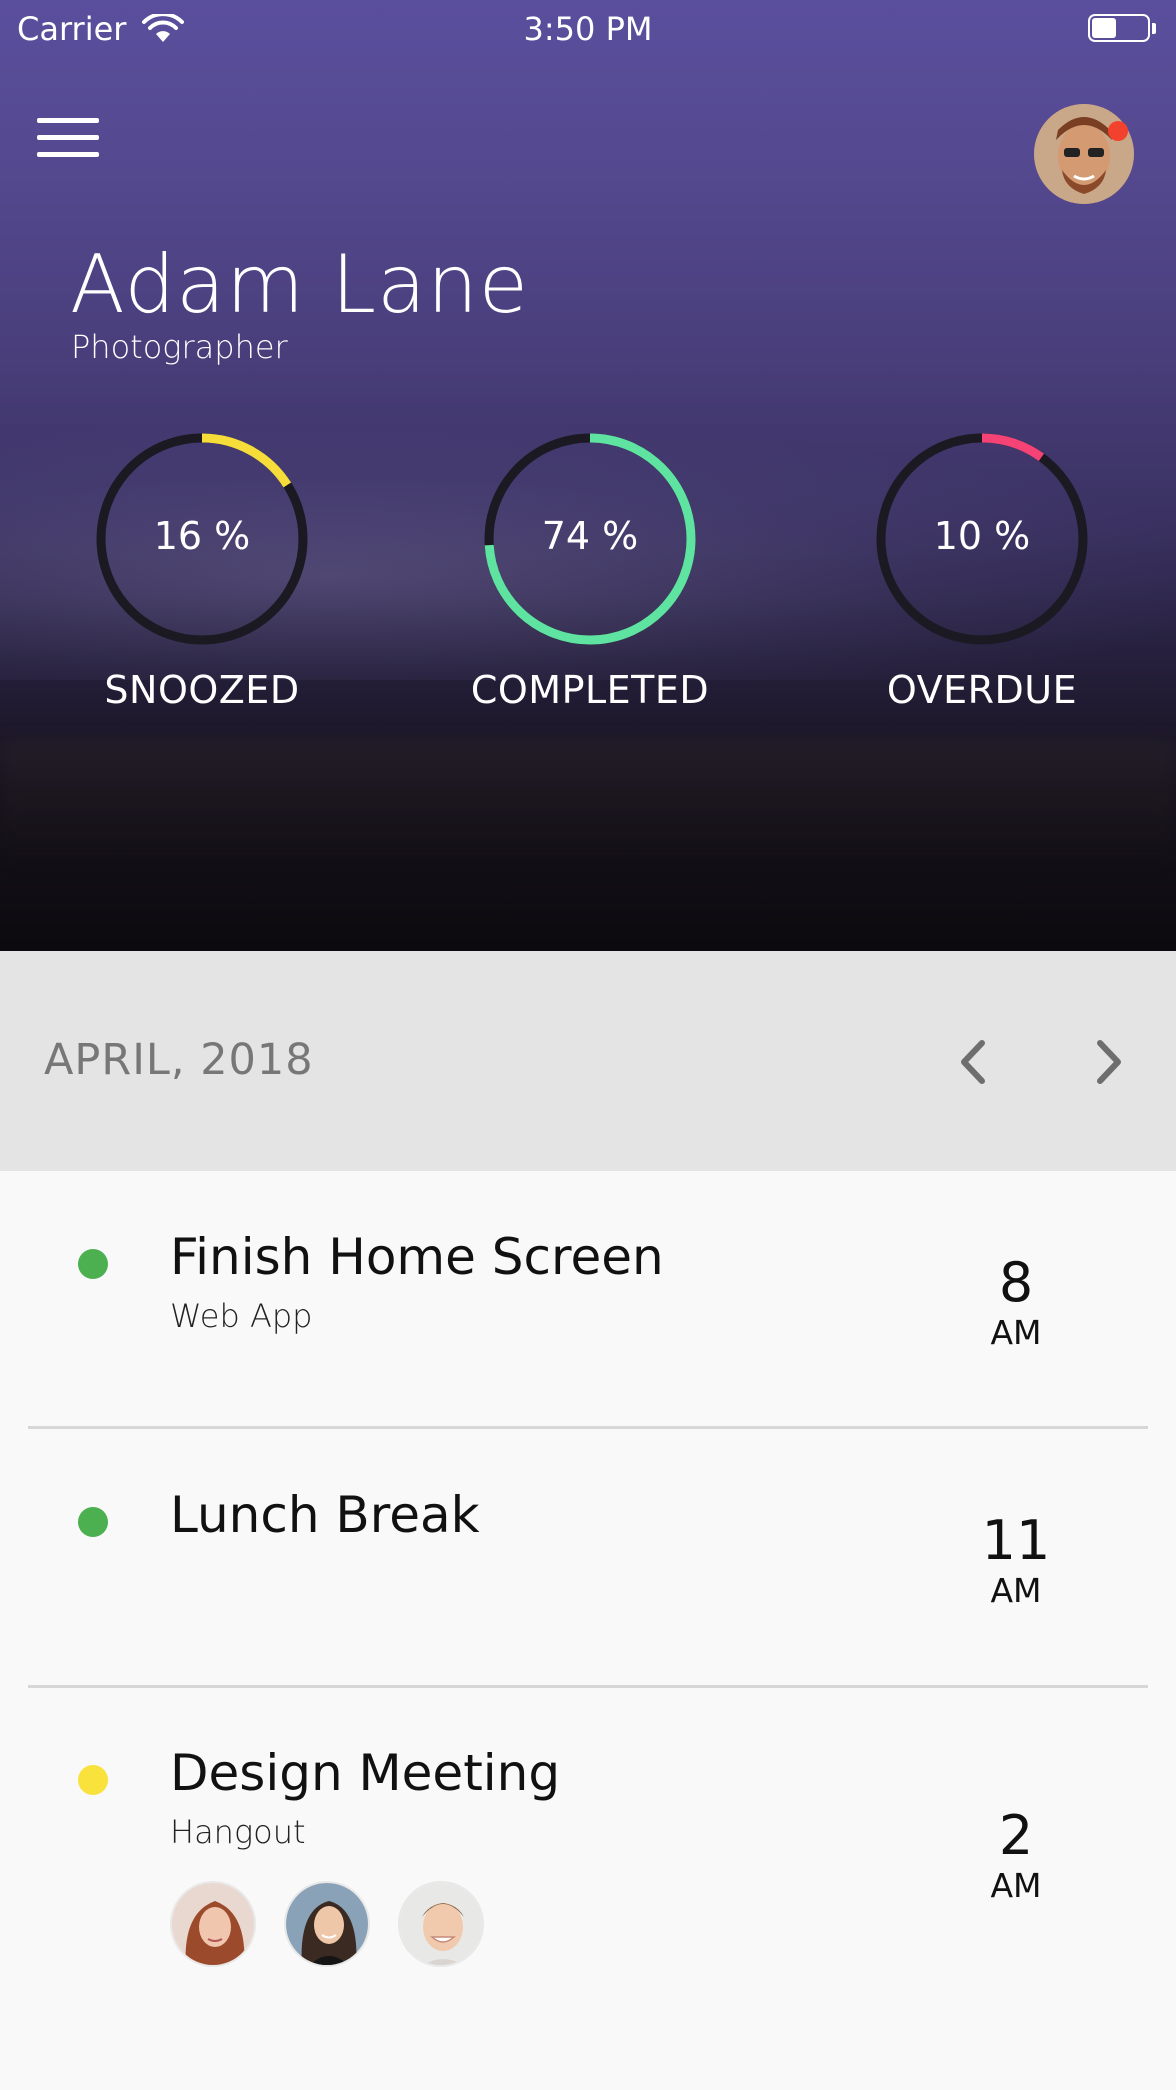  What do you see at coordinates (179, 347) in the screenshot?
I see `user-role: Photographer` at bounding box center [179, 347].